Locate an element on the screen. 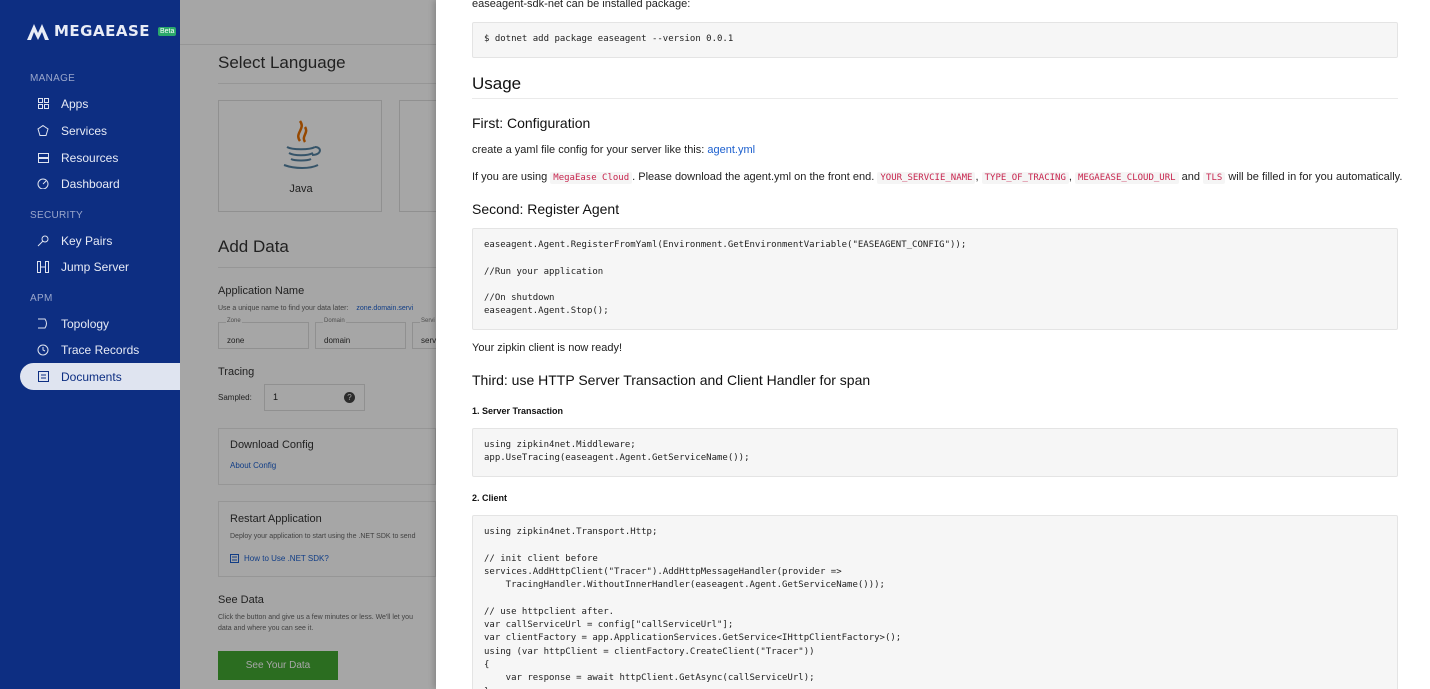 Image resolution: width=1430 pixels, height=689 pixels. services-icon is located at coordinates (43, 131).